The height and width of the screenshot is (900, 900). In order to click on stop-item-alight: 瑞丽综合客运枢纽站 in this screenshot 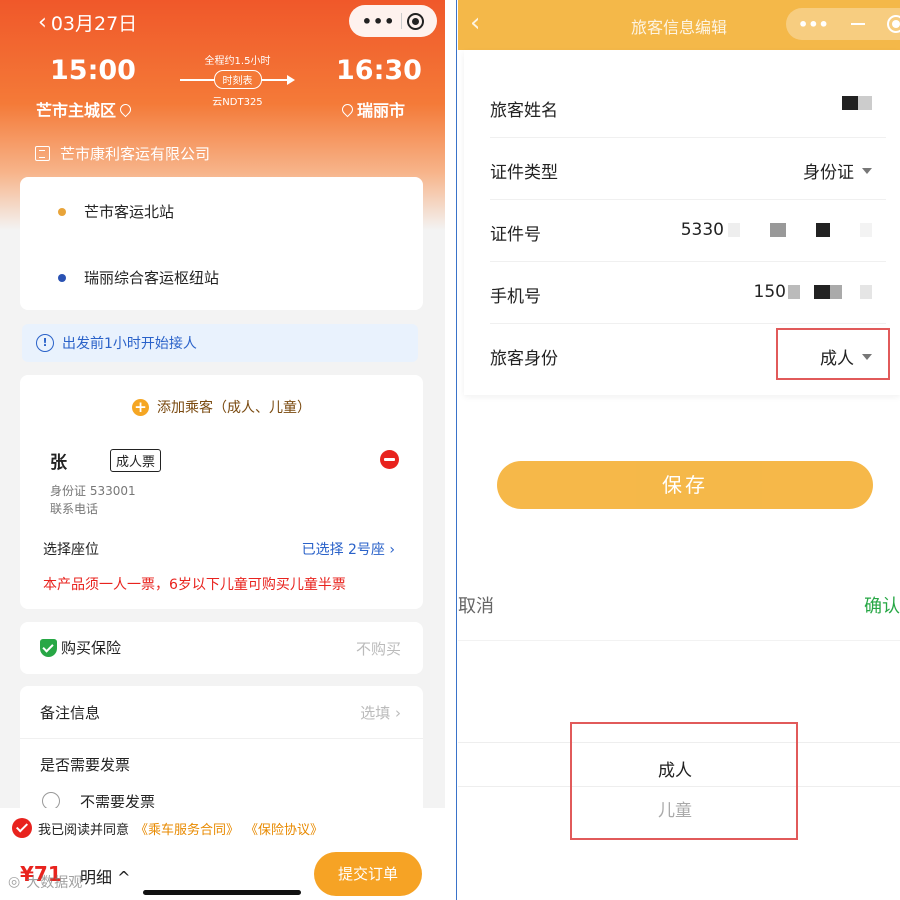, I will do `click(138, 277)`.